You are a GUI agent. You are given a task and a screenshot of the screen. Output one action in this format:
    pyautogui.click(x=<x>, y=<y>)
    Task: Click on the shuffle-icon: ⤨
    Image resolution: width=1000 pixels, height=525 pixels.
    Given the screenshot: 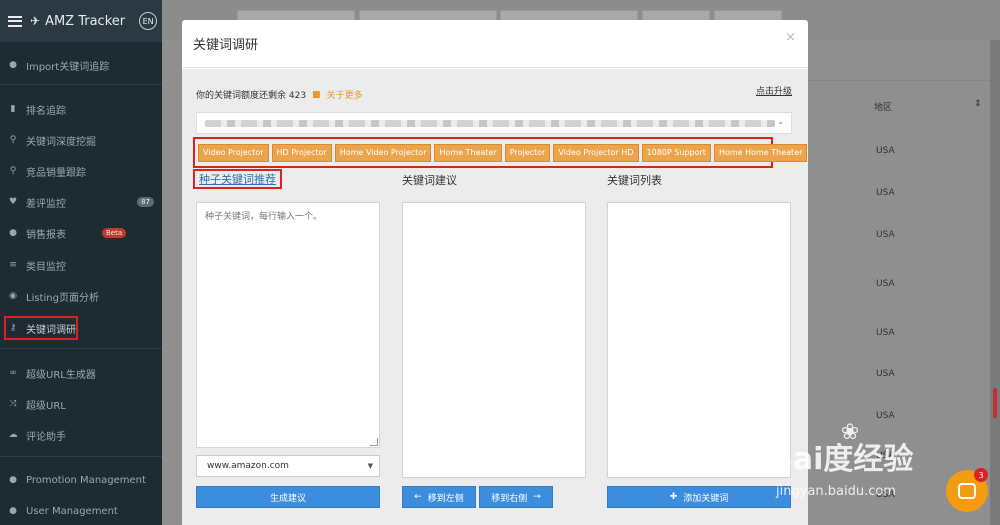 What is the action you would take?
    pyautogui.click(x=13, y=404)
    